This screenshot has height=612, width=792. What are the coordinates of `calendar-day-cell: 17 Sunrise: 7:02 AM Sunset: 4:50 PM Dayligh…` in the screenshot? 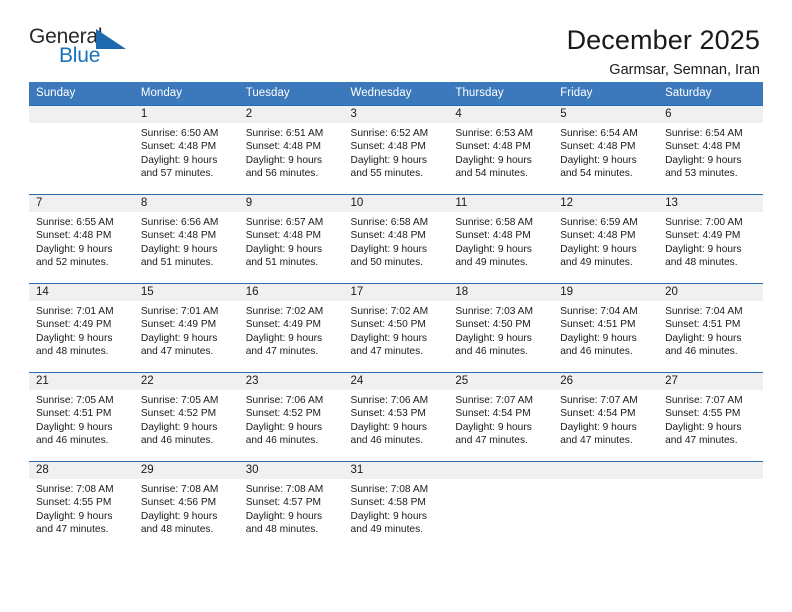 It's located at (396, 328).